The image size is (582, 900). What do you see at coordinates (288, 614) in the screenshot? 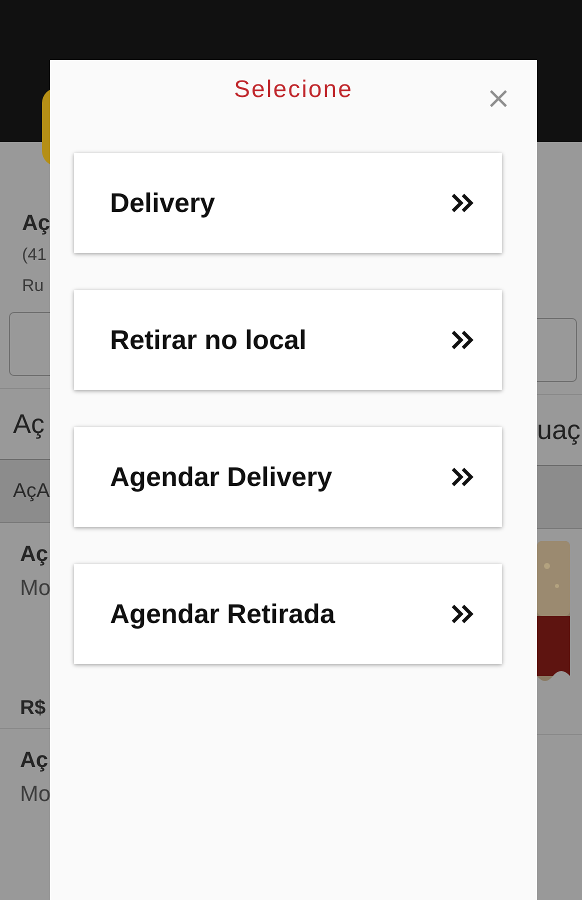
I see `option-button: Agendar Retirada` at bounding box center [288, 614].